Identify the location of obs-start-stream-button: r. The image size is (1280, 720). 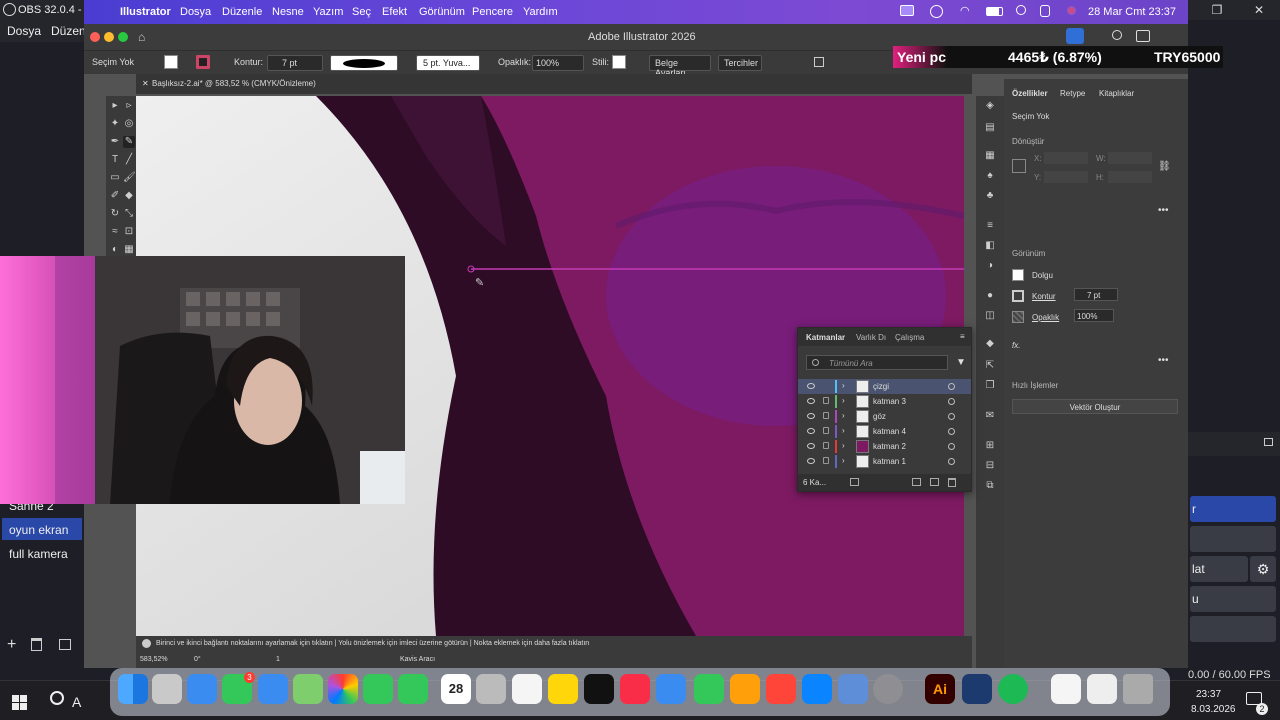
(1233, 509).